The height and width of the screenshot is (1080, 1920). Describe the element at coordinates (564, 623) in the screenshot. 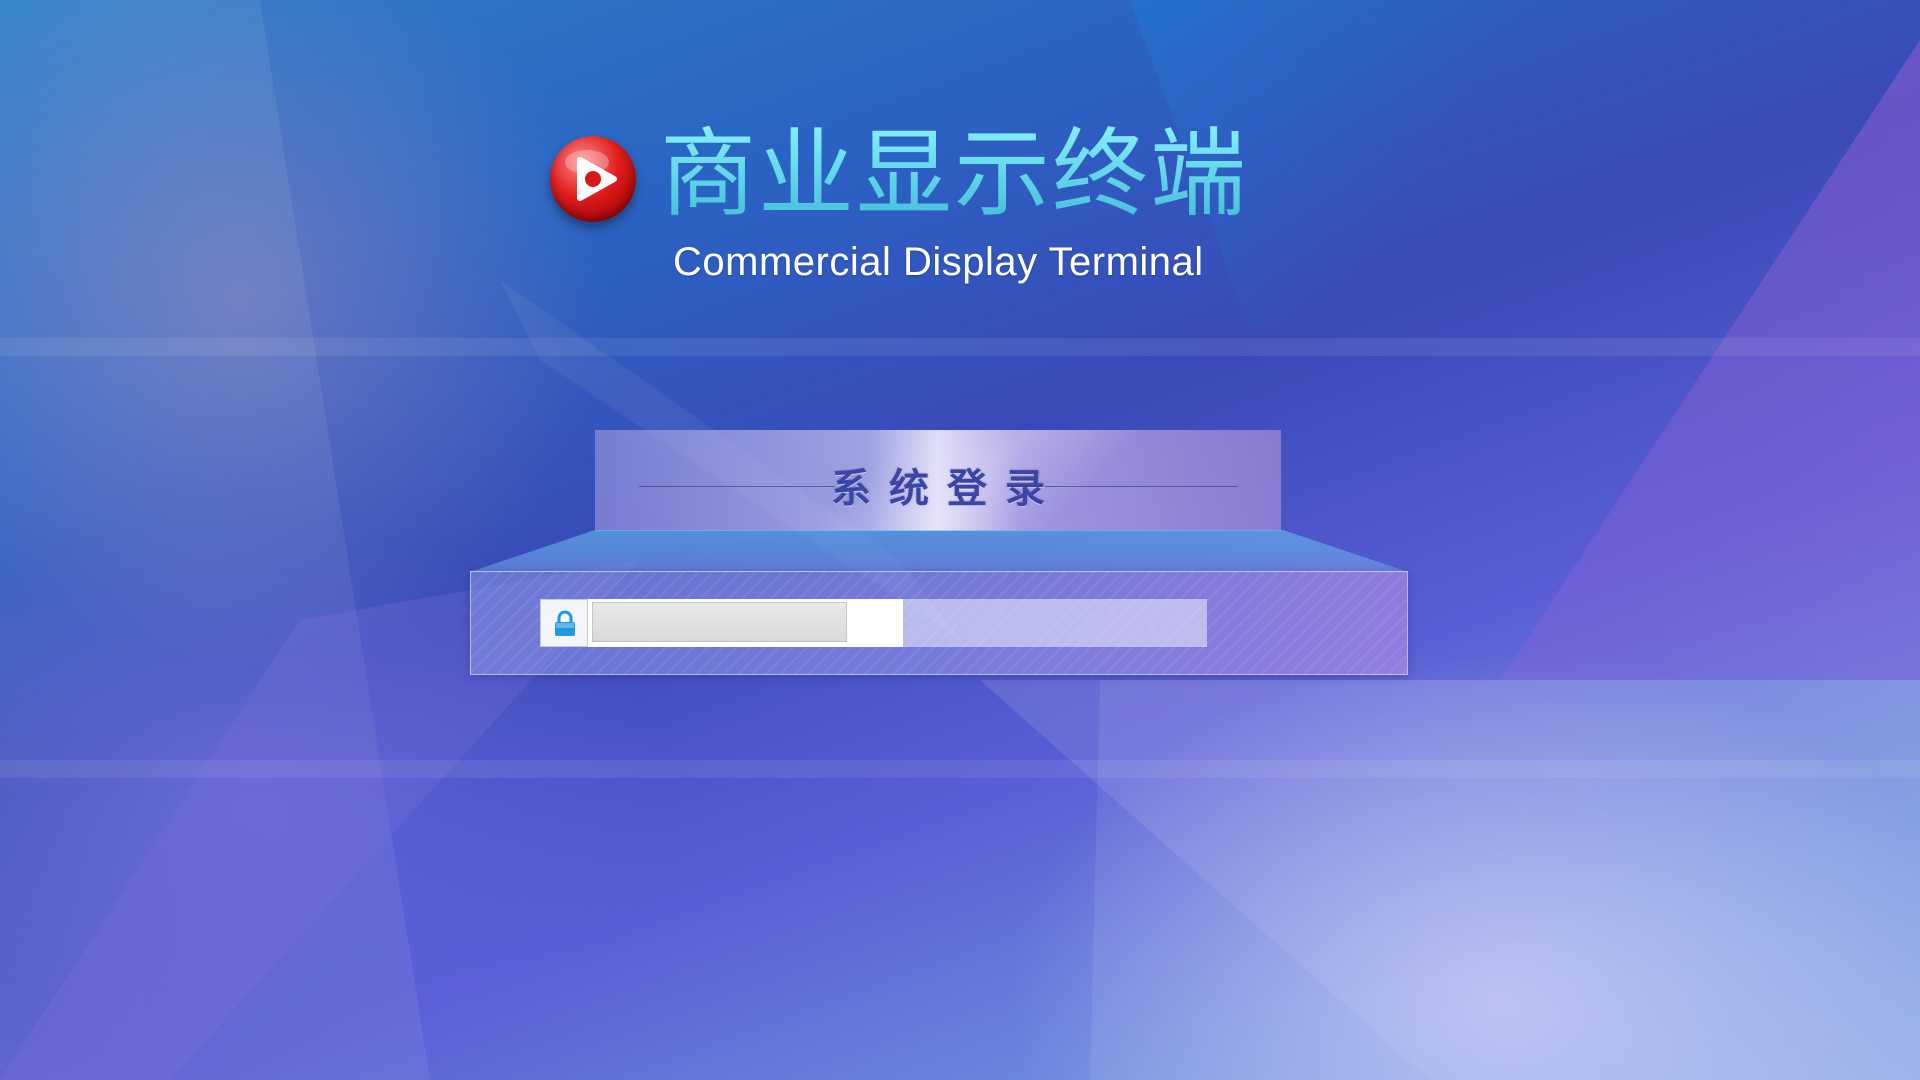

I see `lock-icon` at that location.